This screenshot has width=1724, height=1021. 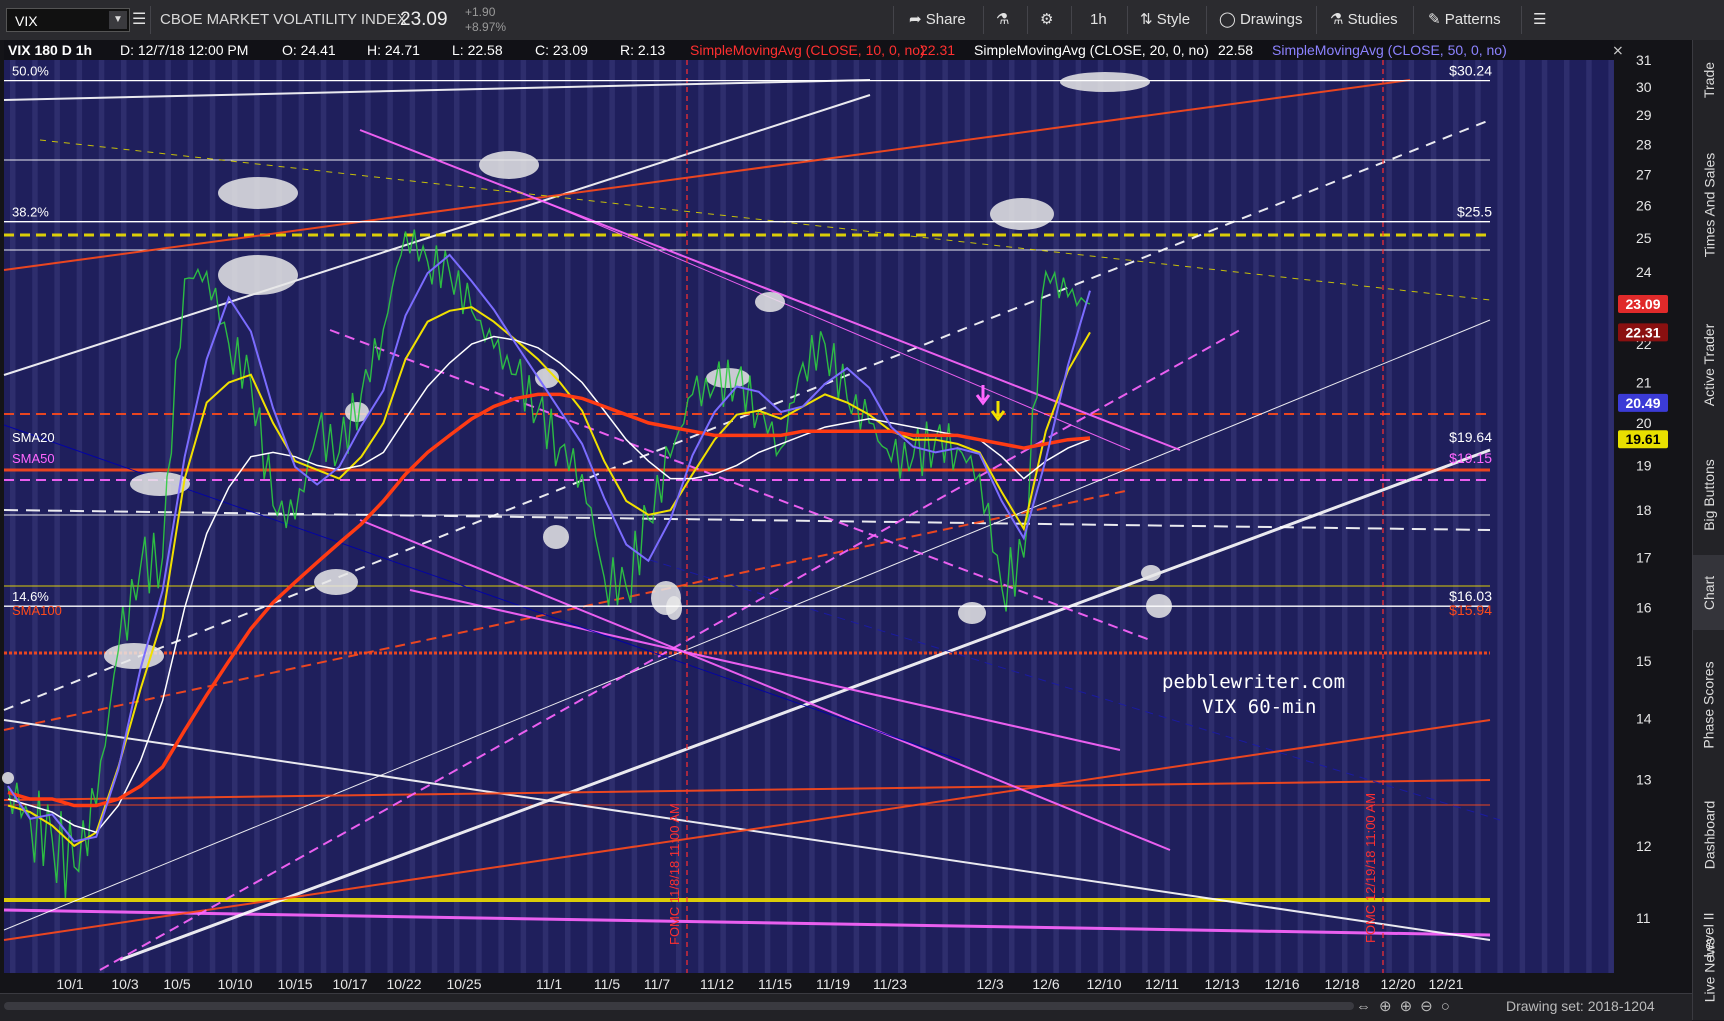 I want to click on x-tick-label: 10/5, so click(x=176, y=984).